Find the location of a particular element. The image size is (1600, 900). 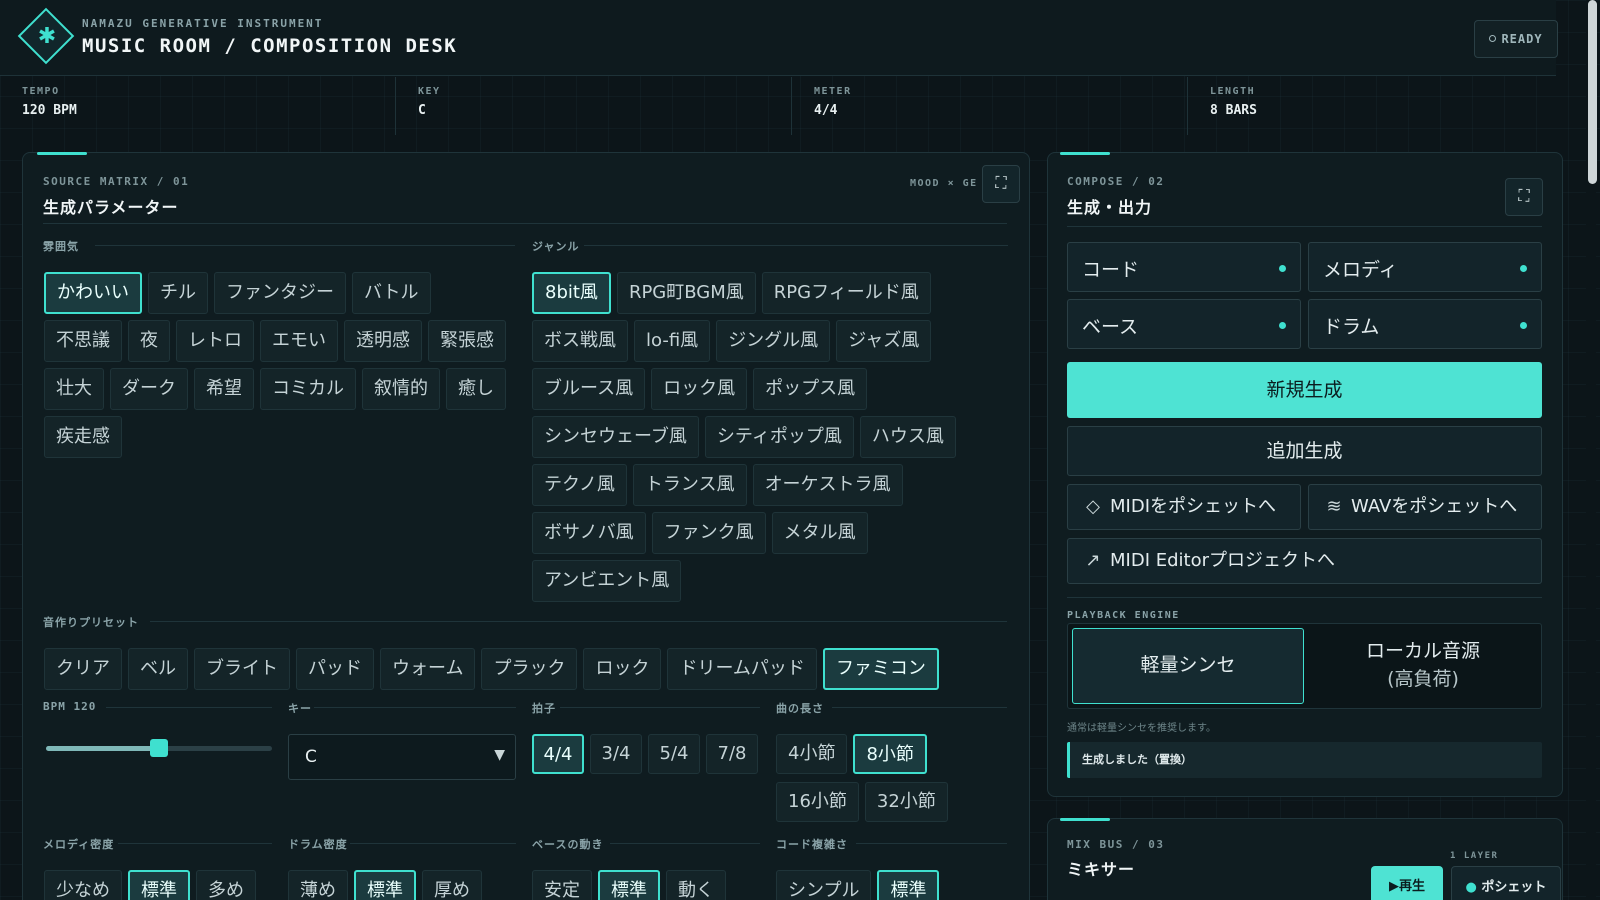

play-button: ▶再生 is located at coordinates (1407, 883).